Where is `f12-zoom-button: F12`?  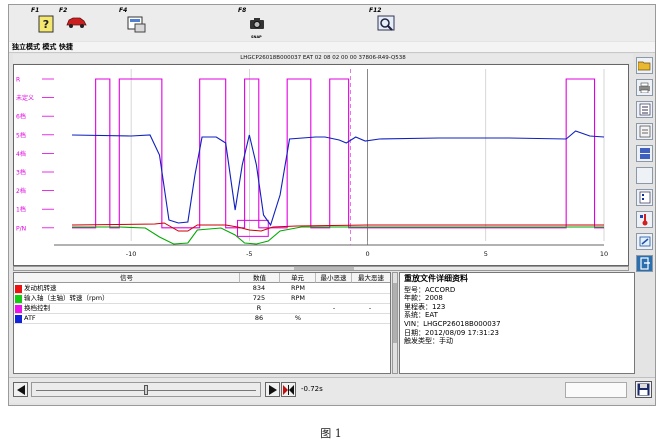
f12-zoom-button: F12 is located at coordinates (384, 23).